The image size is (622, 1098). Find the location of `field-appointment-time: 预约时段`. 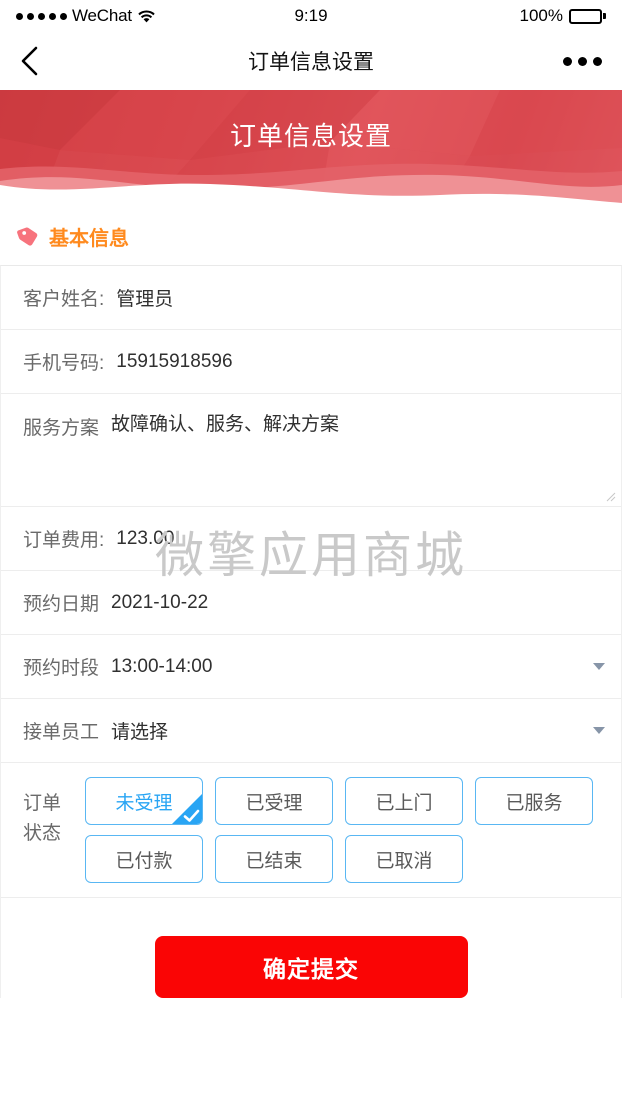

field-appointment-time: 预约时段 is located at coordinates (311, 667).